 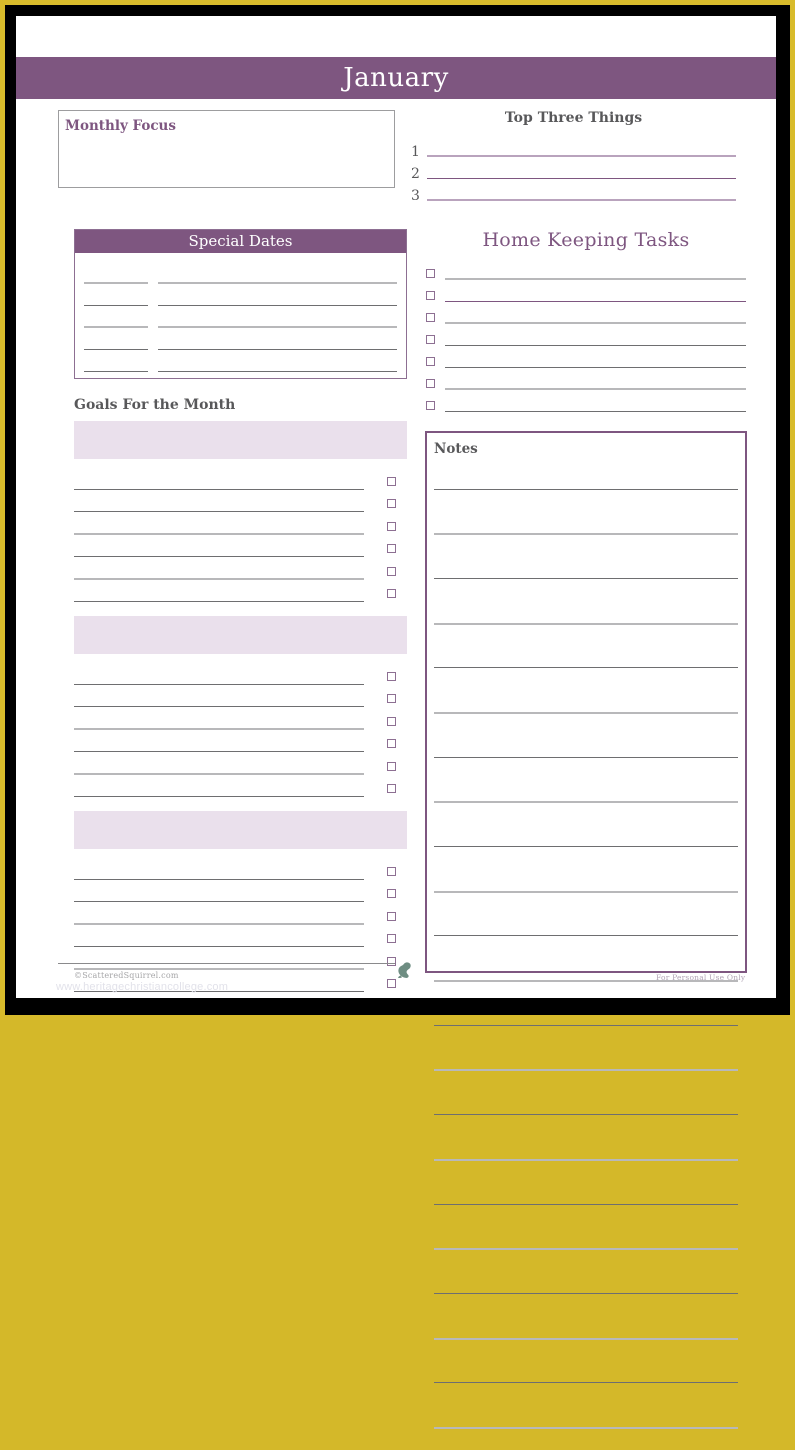 What do you see at coordinates (573, 192) in the screenshot?
I see `top-three-row: 3` at bounding box center [573, 192].